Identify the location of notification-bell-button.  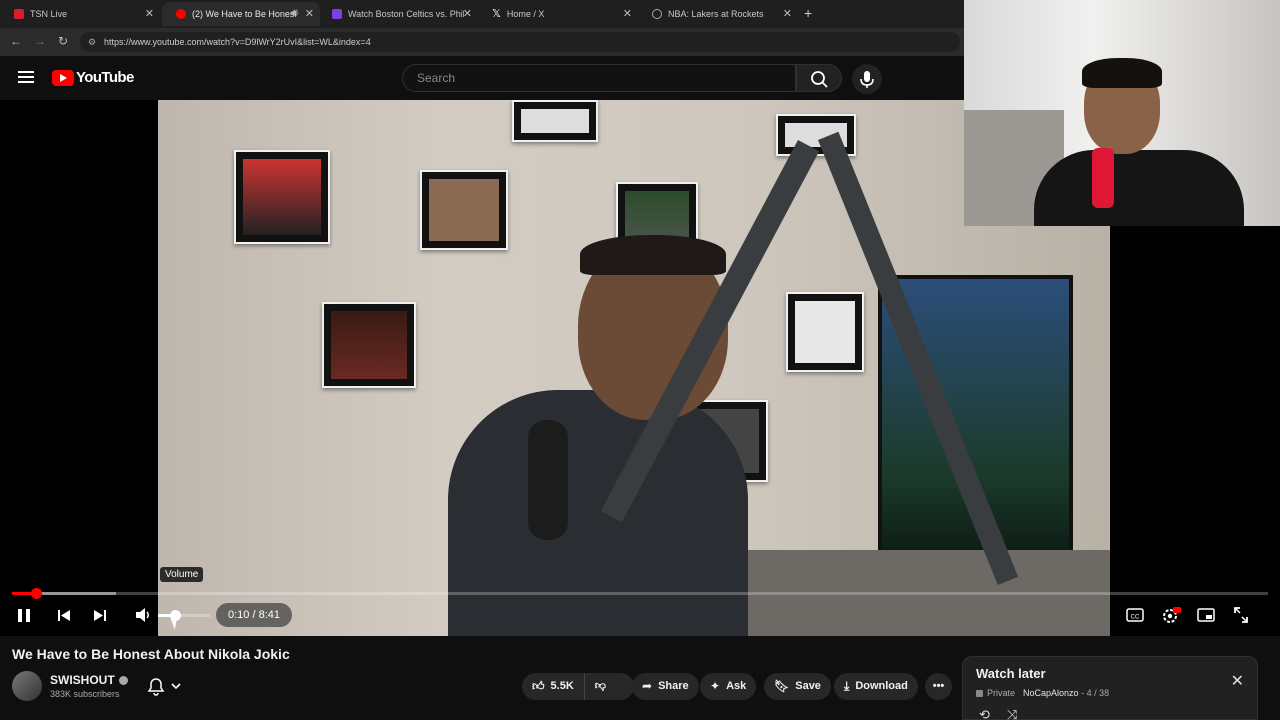
(166, 686).